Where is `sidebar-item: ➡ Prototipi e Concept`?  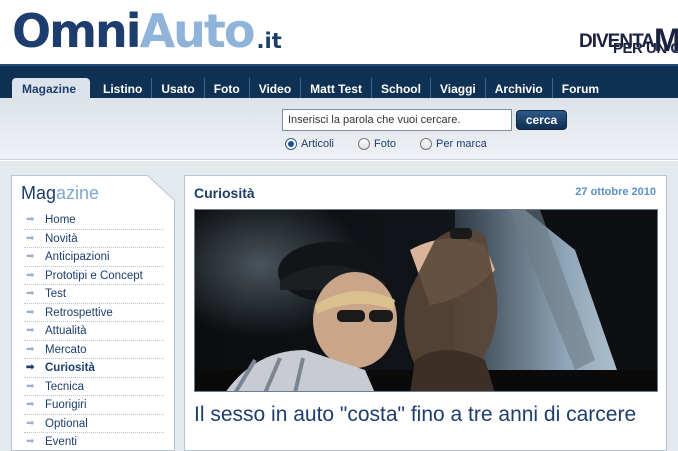
sidebar-item: ➡ Prototipi e Concept is located at coordinates (94, 276).